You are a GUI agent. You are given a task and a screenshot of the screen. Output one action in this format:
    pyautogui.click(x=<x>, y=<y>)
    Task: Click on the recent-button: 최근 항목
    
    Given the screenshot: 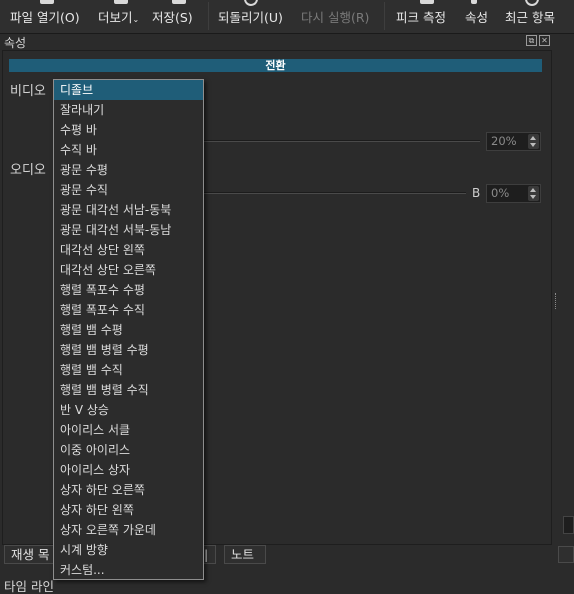 What is the action you would take?
    pyautogui.click(x=530, y=17)
    